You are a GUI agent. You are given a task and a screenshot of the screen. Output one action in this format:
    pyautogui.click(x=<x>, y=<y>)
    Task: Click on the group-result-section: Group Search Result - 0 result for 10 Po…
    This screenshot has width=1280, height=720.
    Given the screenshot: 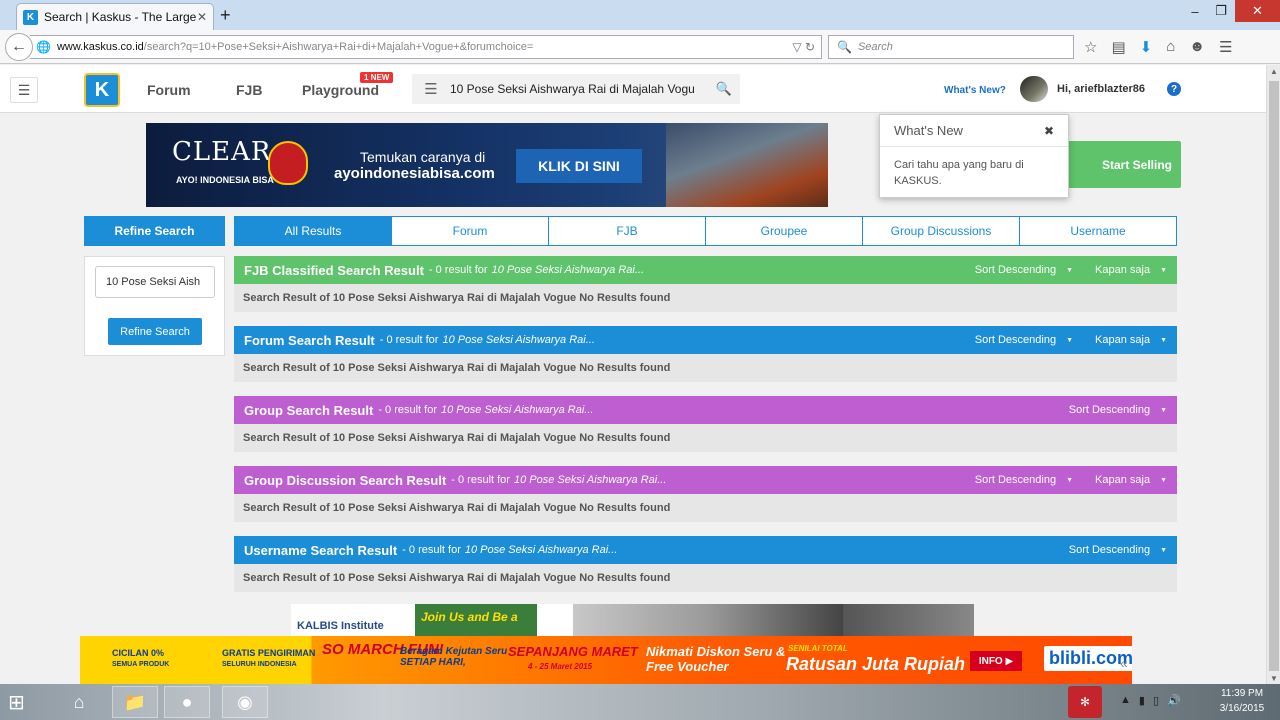 What is the action you would take?
    pyautogui.click(x=705, y=424)
    